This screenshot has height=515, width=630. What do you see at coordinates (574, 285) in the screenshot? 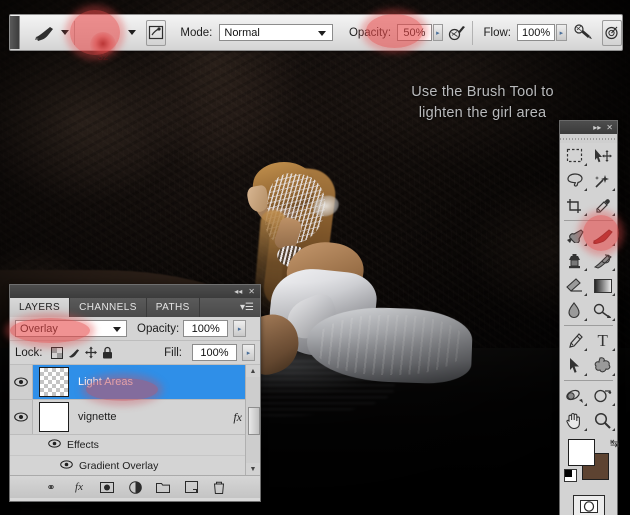
I see `eraser-tool` at bounding box center [574, 285].